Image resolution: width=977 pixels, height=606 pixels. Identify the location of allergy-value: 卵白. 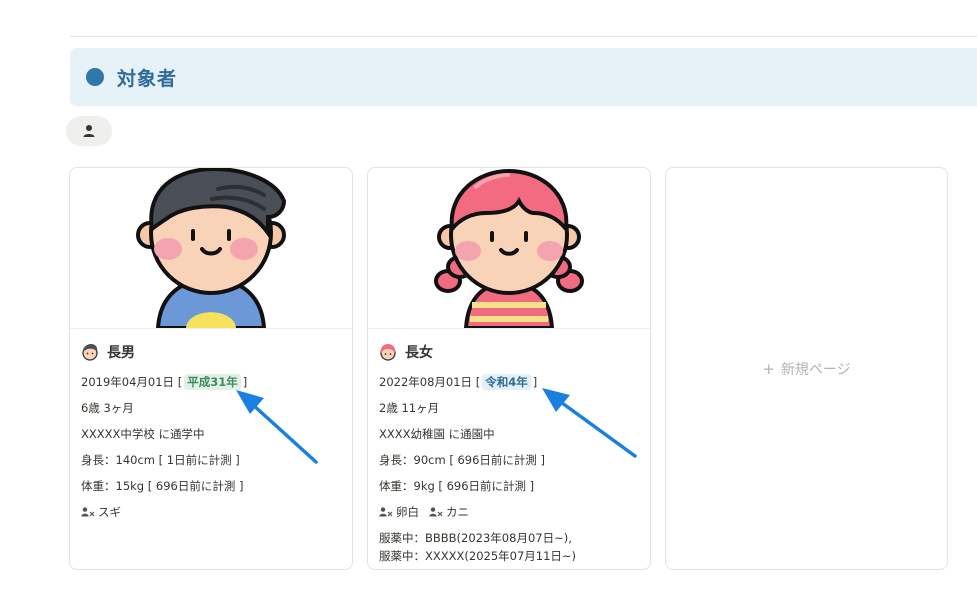
(407, 512).